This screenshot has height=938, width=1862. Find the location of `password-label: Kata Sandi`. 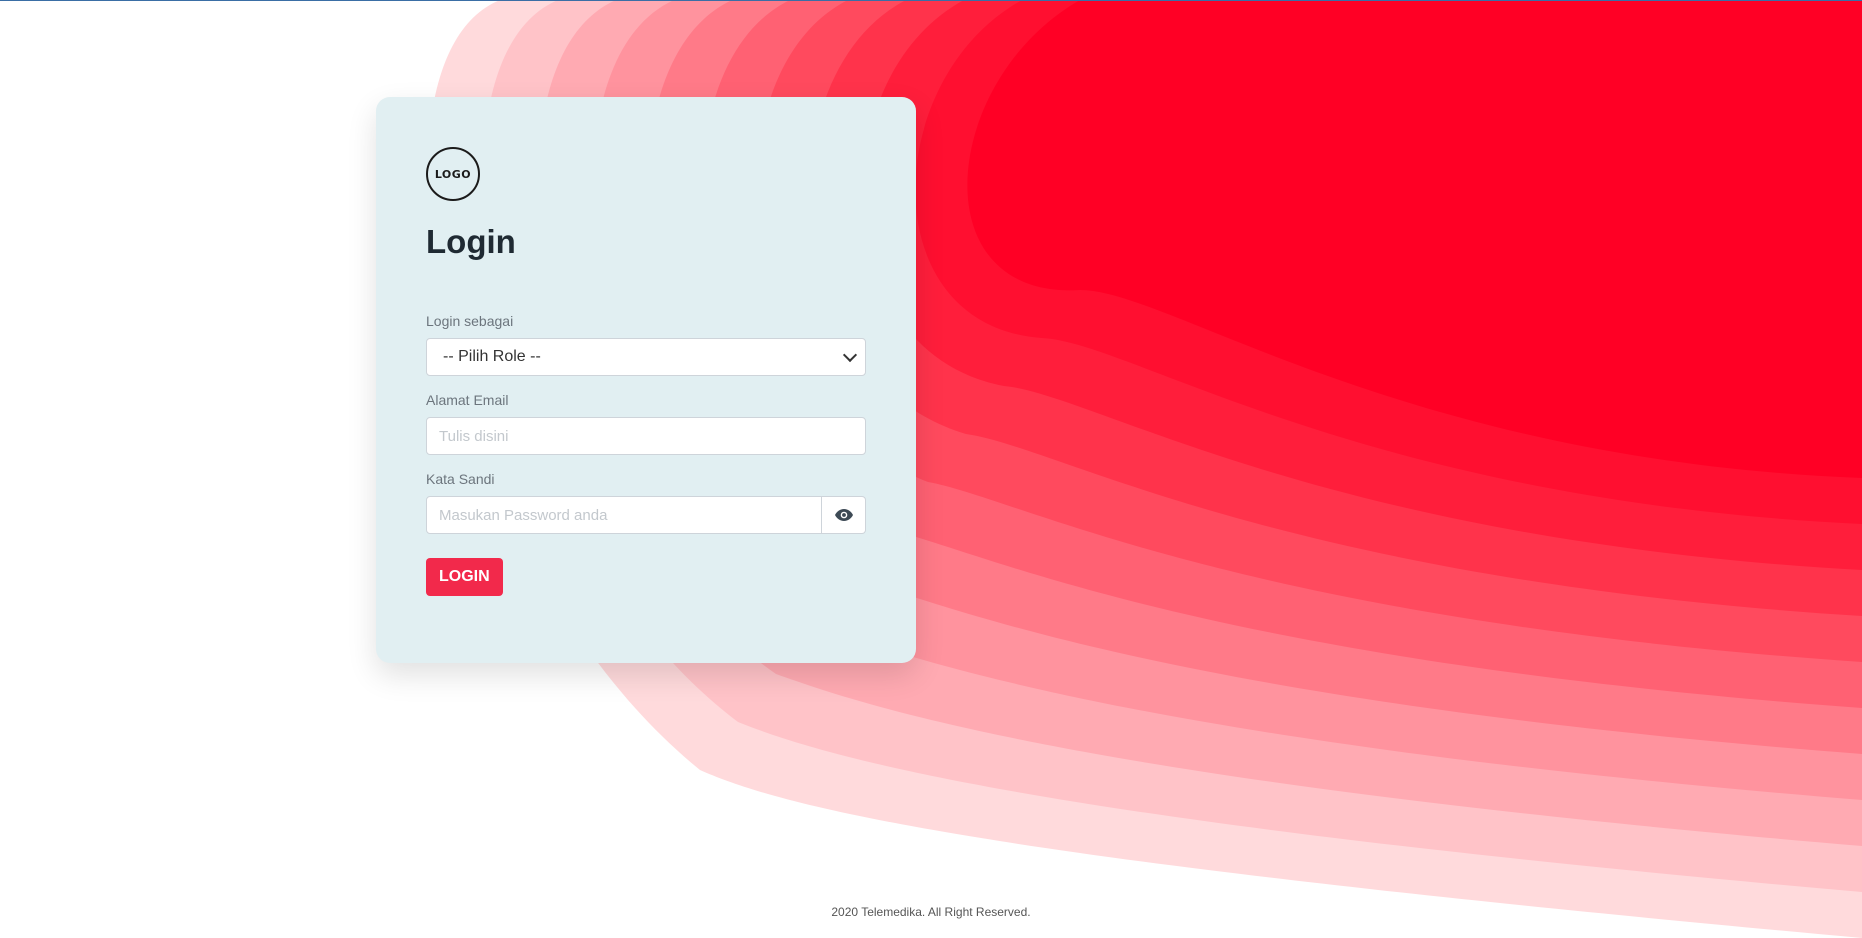

password-label: Kata Sandi is located at coordinates (460, 479).